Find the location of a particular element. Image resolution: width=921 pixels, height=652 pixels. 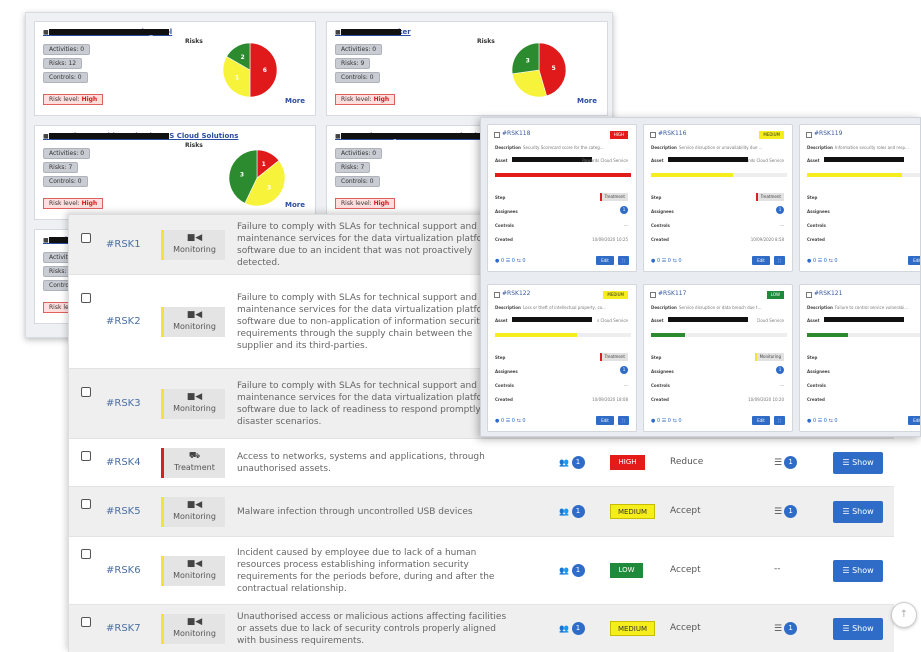

risk-level-value: High is located at coordinates (89, 203).